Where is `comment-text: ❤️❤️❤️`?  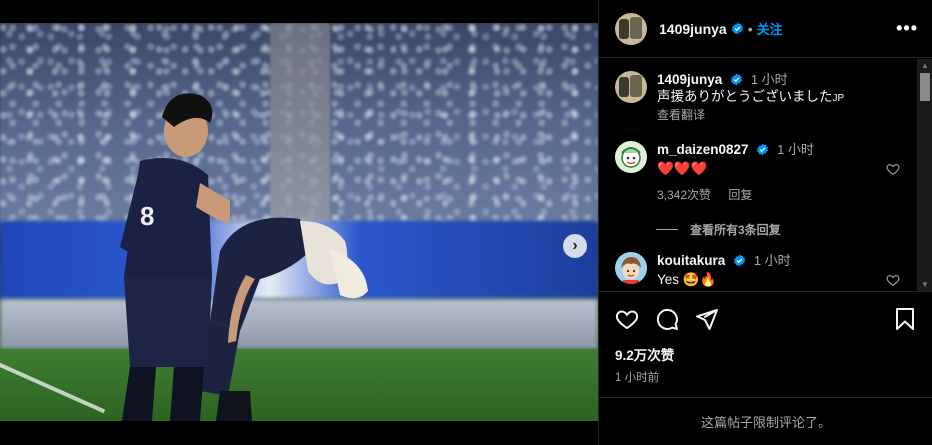 comment-text: ❤️❤️❤️ is located at coordinates (682, 168).